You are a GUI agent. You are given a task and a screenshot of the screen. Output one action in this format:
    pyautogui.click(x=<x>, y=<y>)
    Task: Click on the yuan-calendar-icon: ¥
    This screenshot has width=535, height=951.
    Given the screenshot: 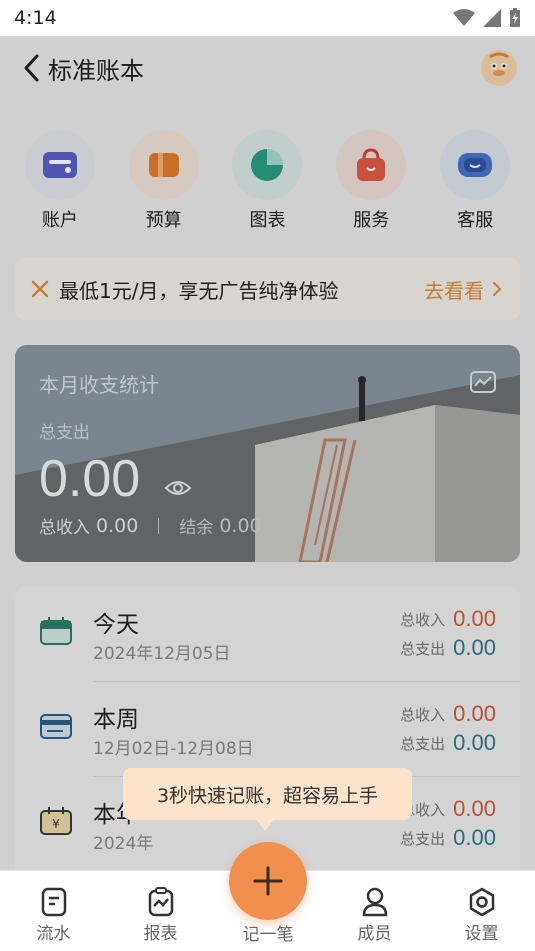 What is the action you would take?
    pyautogui.click(x=56, y=821)
    